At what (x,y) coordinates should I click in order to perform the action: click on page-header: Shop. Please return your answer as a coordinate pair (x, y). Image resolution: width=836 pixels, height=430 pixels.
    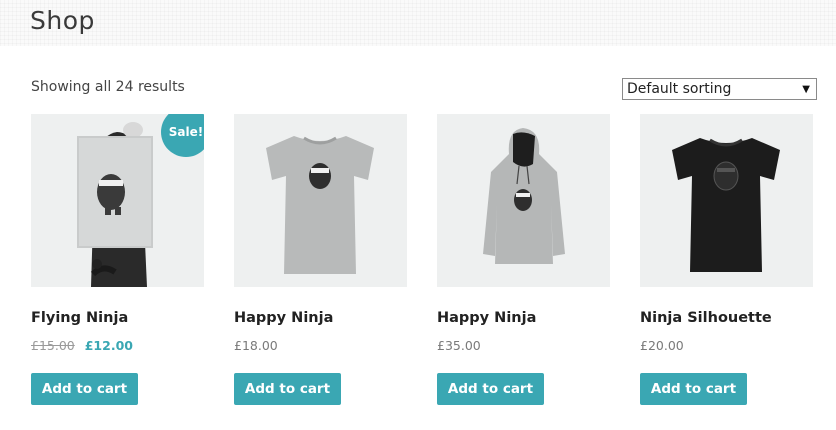
    Looking at the image, I should click on (418, 23).